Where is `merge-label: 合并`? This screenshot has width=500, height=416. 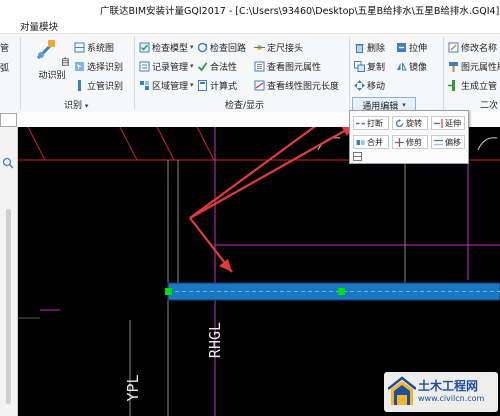 merge-label: 合并 is located at coordinates (375, 142).